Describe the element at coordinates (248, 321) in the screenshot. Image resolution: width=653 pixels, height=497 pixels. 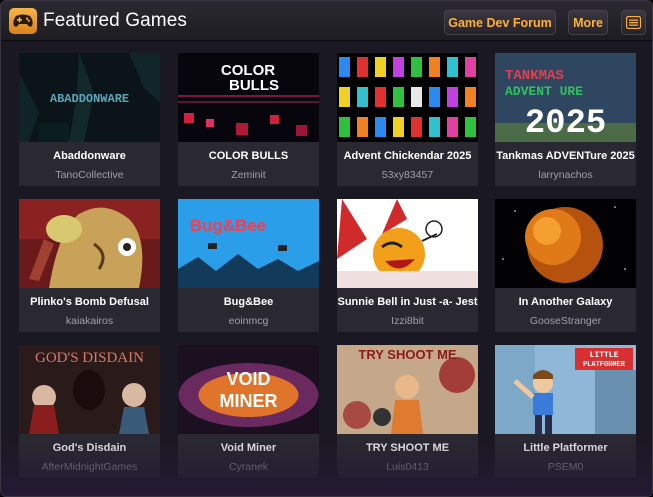
I see `game-author: eoinmcg` at that location.